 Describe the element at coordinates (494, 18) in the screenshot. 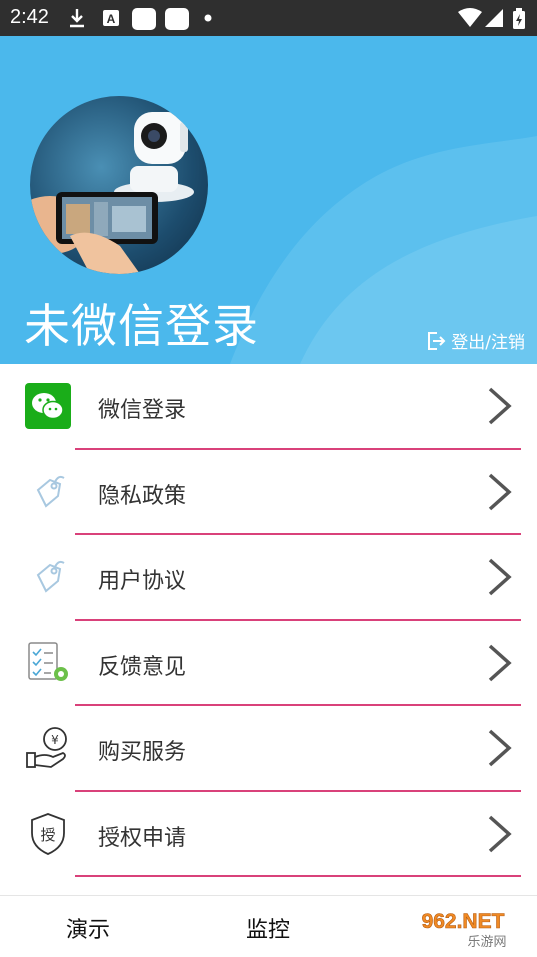

I see `signal-icon` at that location.